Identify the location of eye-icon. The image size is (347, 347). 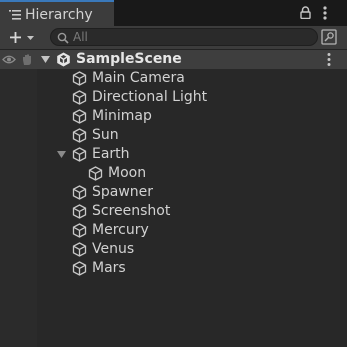
(9, 59).